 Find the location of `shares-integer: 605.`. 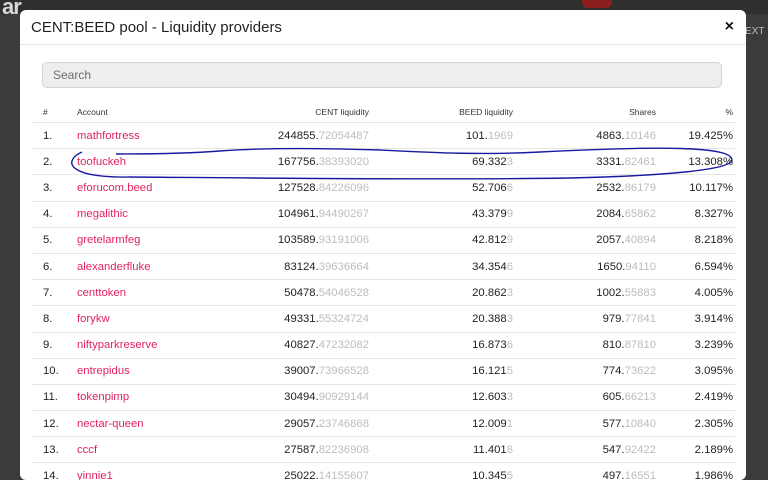

shares-integer: 605. is located at coordinates (613, 397).